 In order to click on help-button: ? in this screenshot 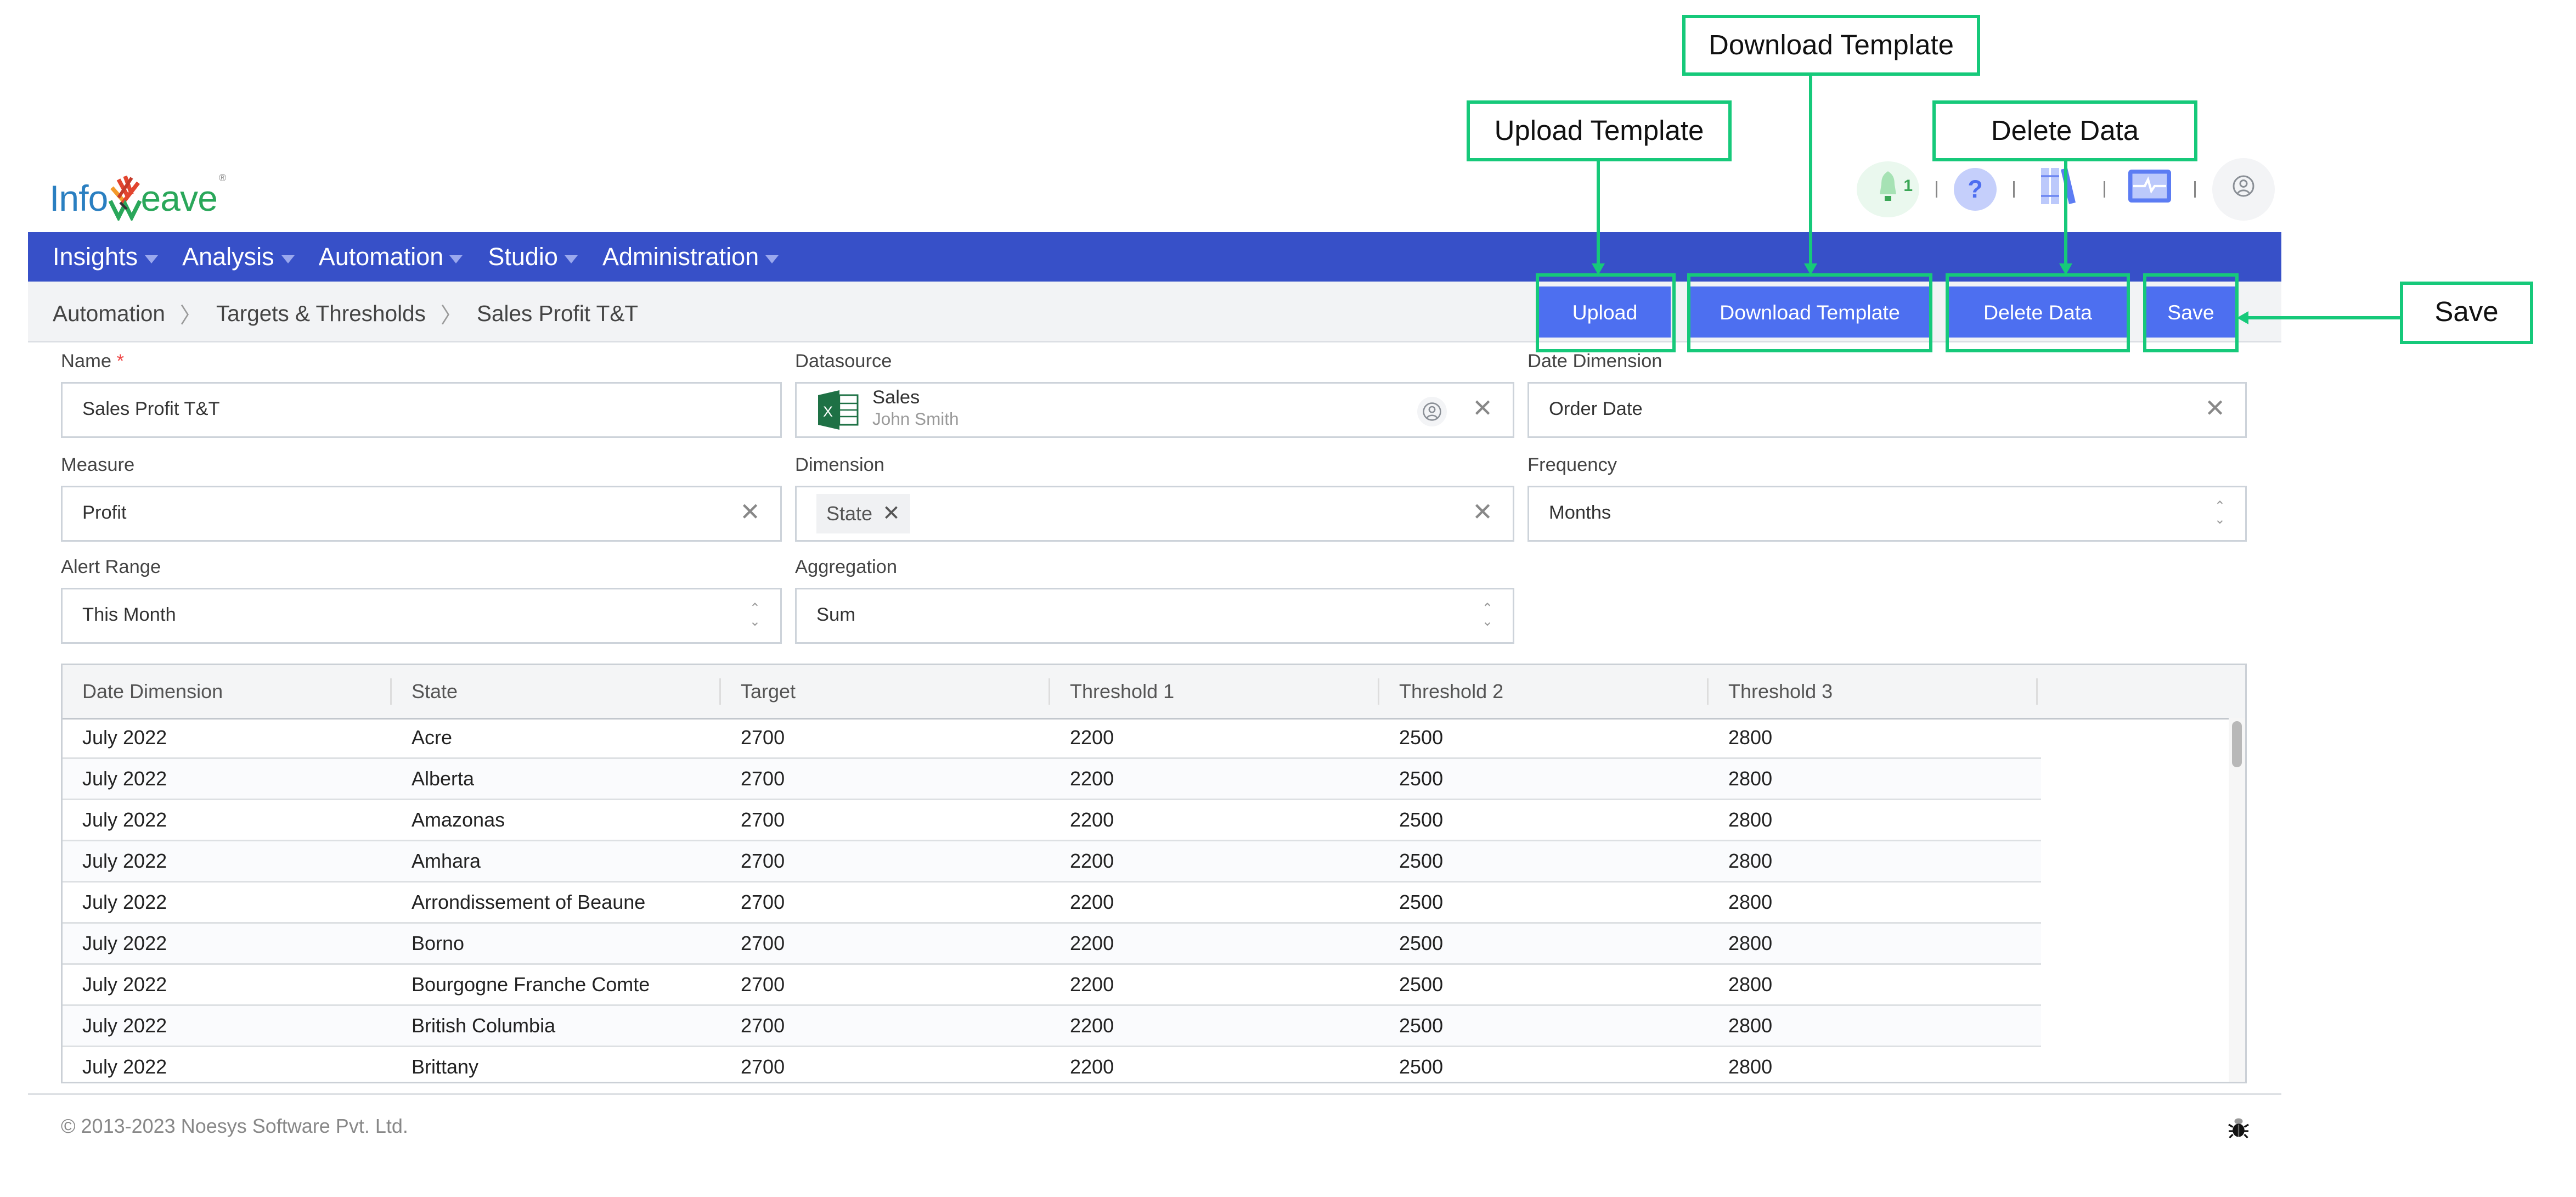, I will do `click(1976, 189)`.